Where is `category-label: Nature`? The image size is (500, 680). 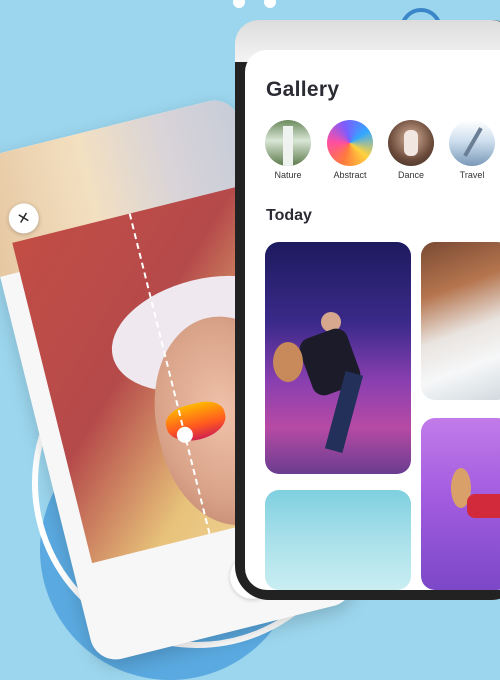
category-label: Nature is located at coordinates (288, 175).